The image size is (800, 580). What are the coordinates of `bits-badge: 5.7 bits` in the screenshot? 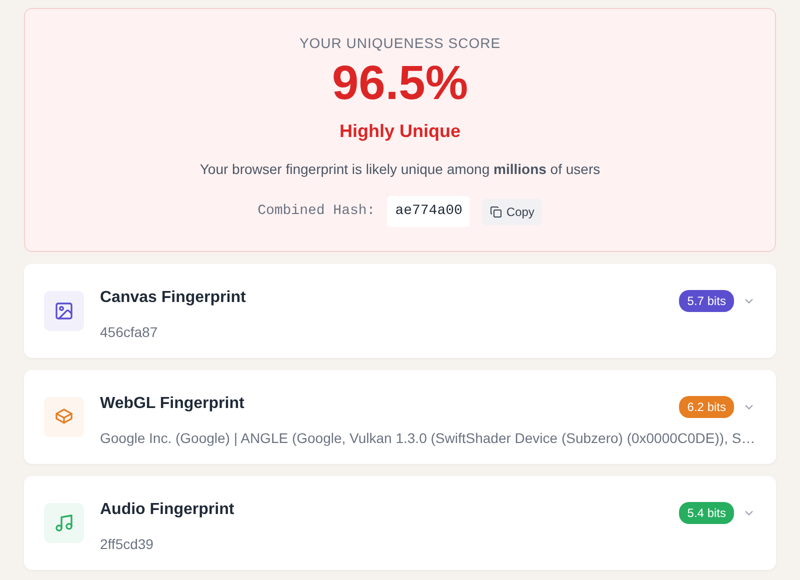 It's located at (706, 301).